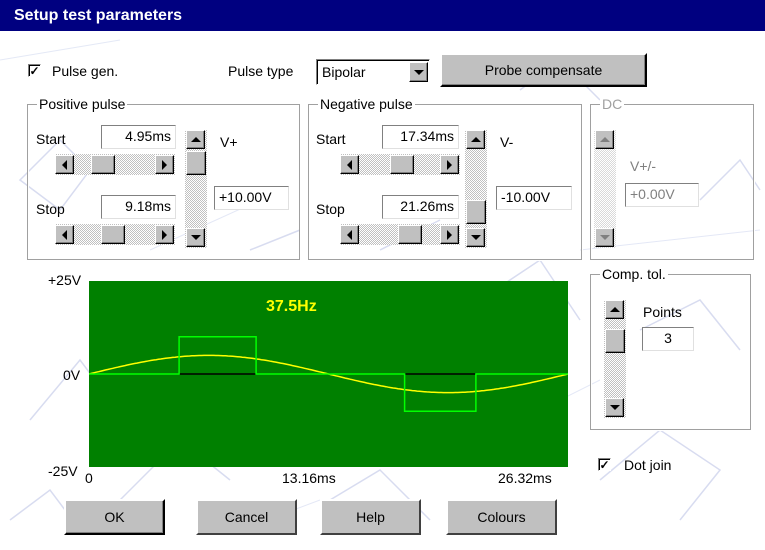 This screenshot has width=765, height=550. I want to click on comp-tol-scrollbar, so click(615, 359).